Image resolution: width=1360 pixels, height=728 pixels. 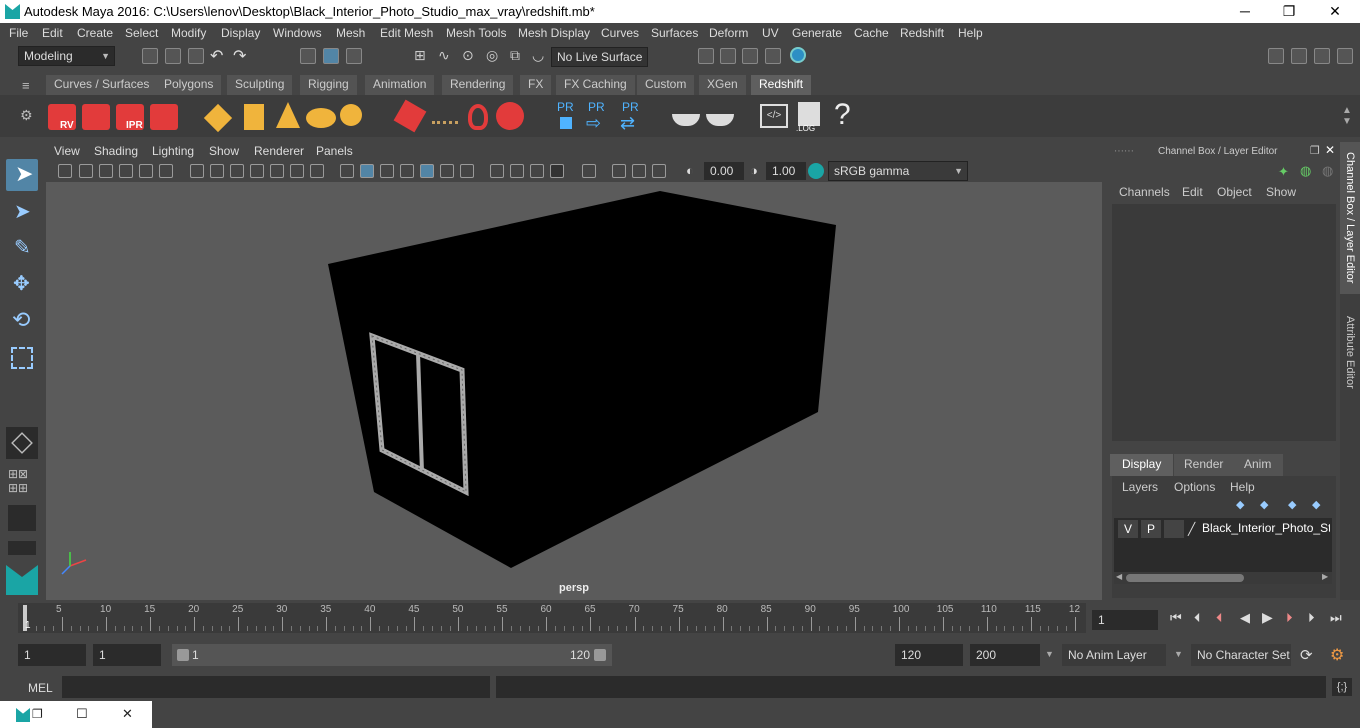 What do you see at coordinates (216, 56) in the screenshot?
I see `undo-icon: ↶` at bounding box center [216, 56].